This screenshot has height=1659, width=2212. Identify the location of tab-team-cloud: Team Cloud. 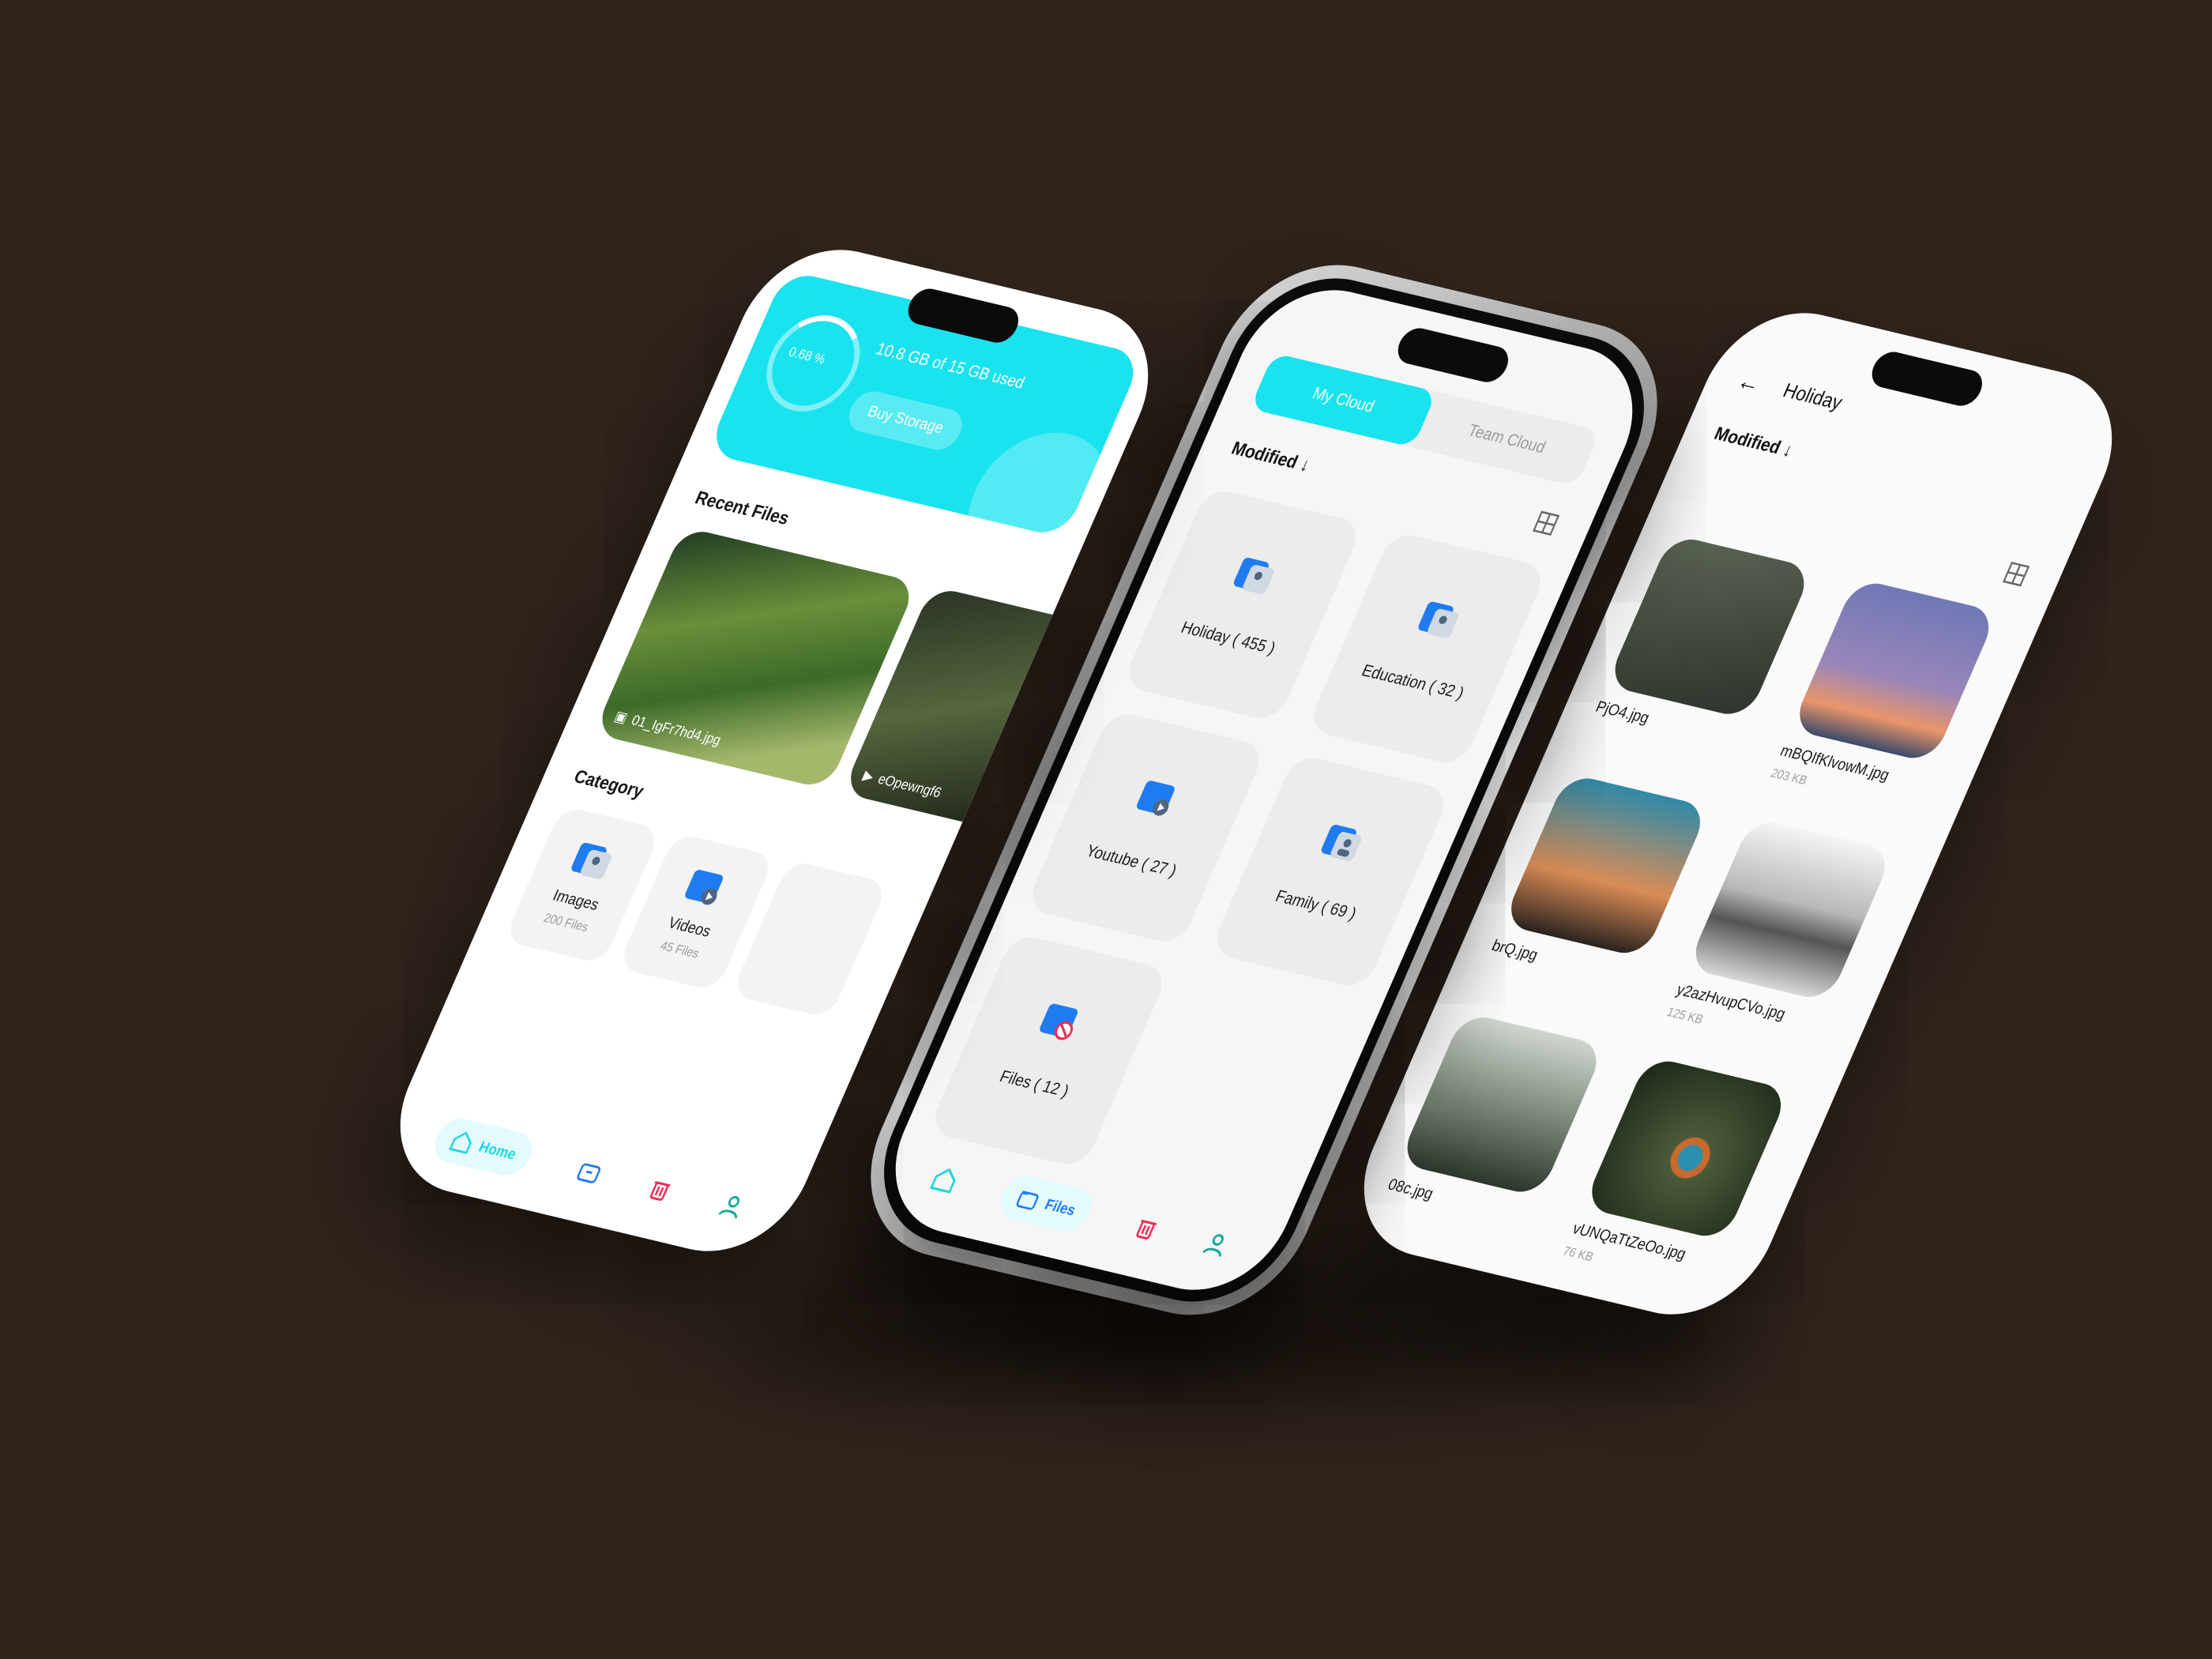
(1507, 440).